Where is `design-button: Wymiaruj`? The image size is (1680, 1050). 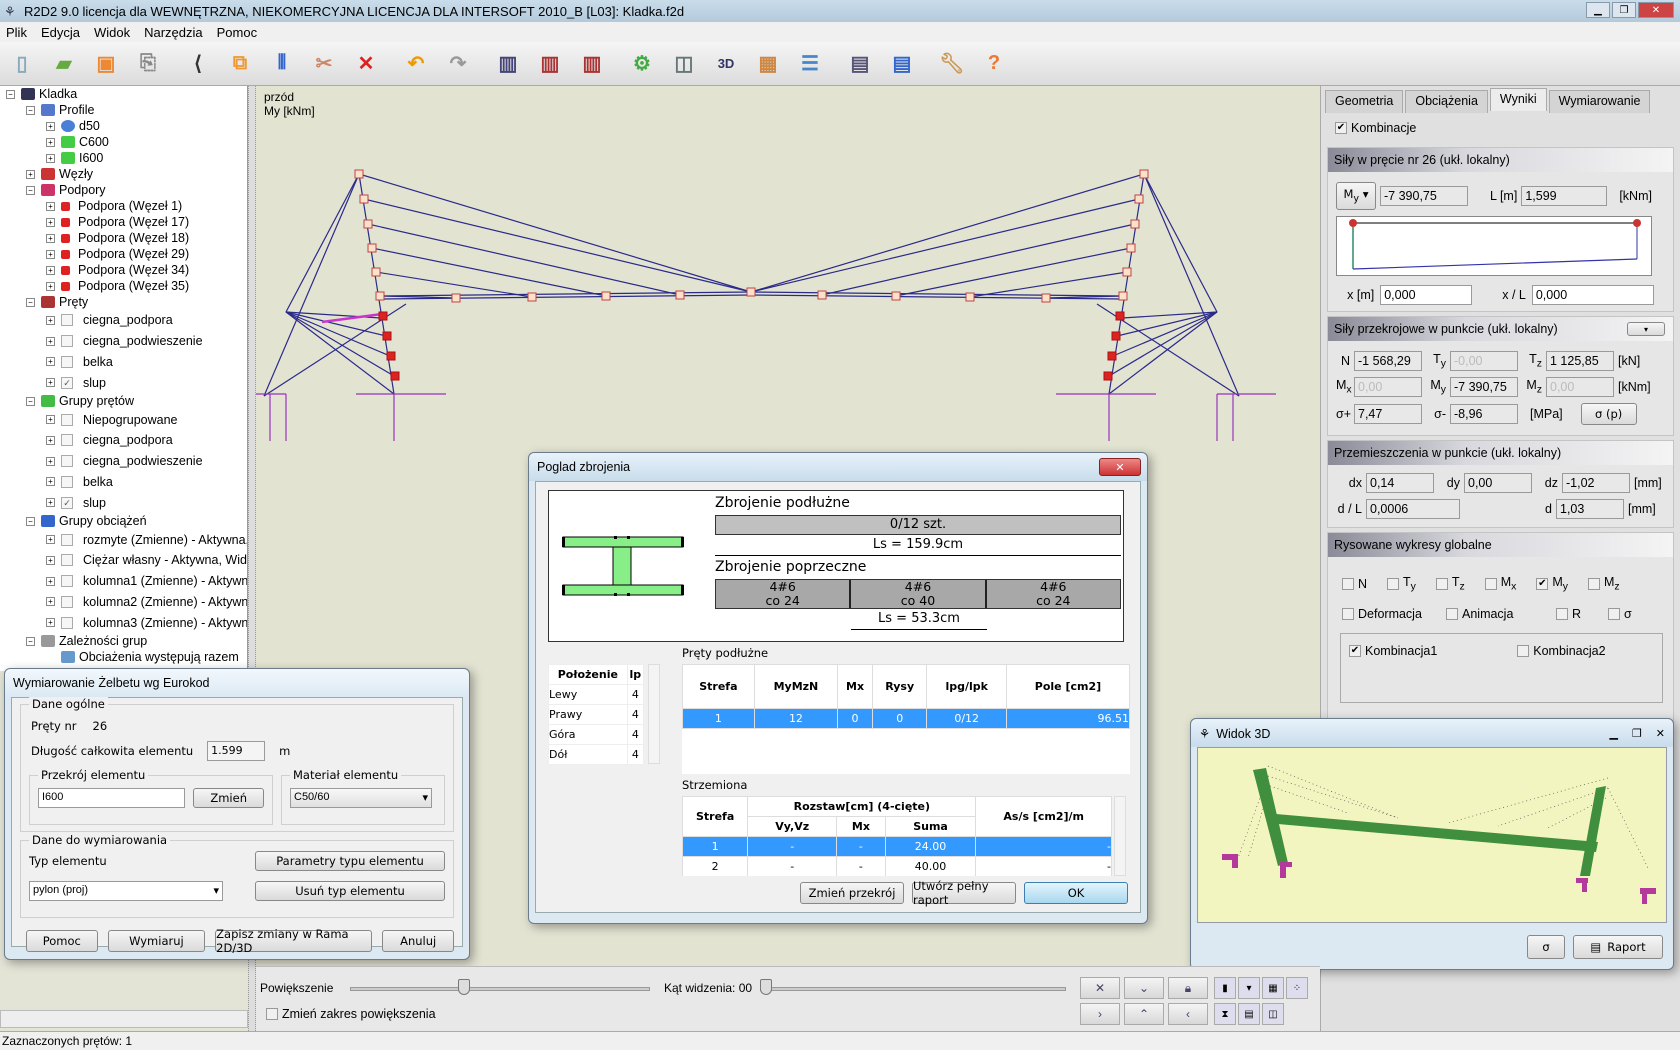
design-button: Wymiaruj is located at coordinates (156, 941).